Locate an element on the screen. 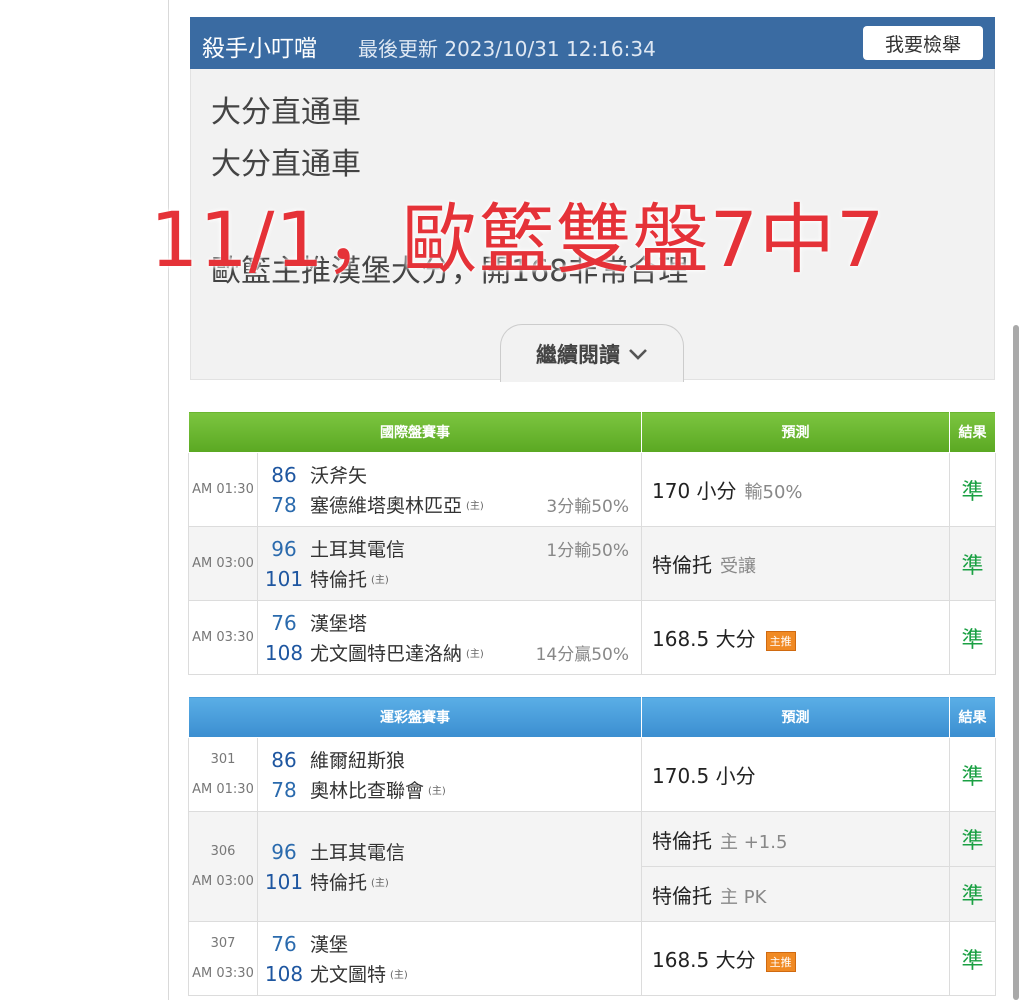 The image size is (1027, 1000). home-team: 尤文圖特 is located at coordinates (348, 973).